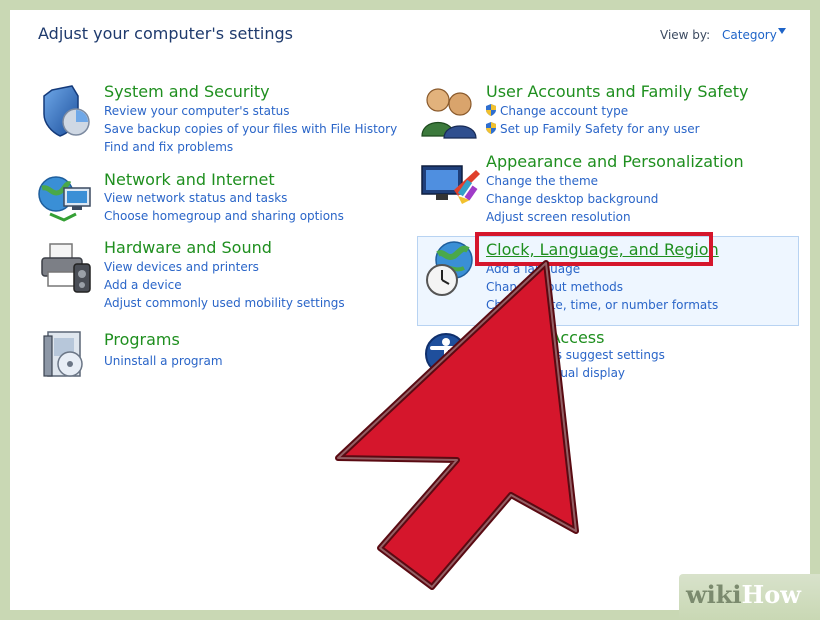 The width and height of the screenshot is (820, 620). What do you see at coordinates (771, 594) in the screenshot?
I see `watermark-how: How` at bounding box center [771, 594].